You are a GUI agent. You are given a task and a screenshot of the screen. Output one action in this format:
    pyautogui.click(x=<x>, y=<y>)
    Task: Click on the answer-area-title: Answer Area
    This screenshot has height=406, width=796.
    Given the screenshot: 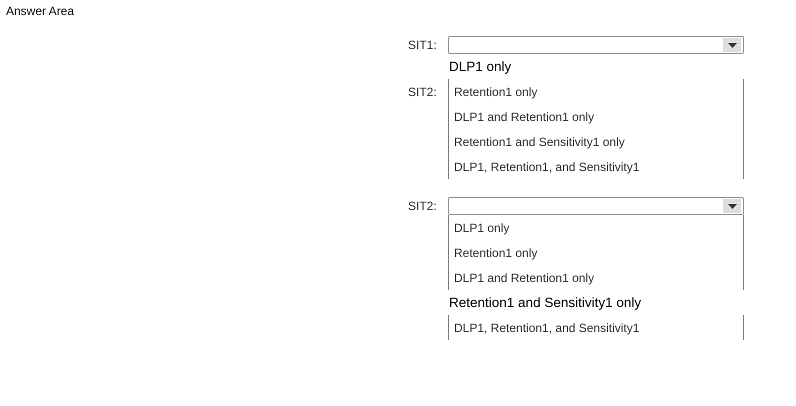 What is the action you would take?
    pyautogui.click(x=40, y=11)
    